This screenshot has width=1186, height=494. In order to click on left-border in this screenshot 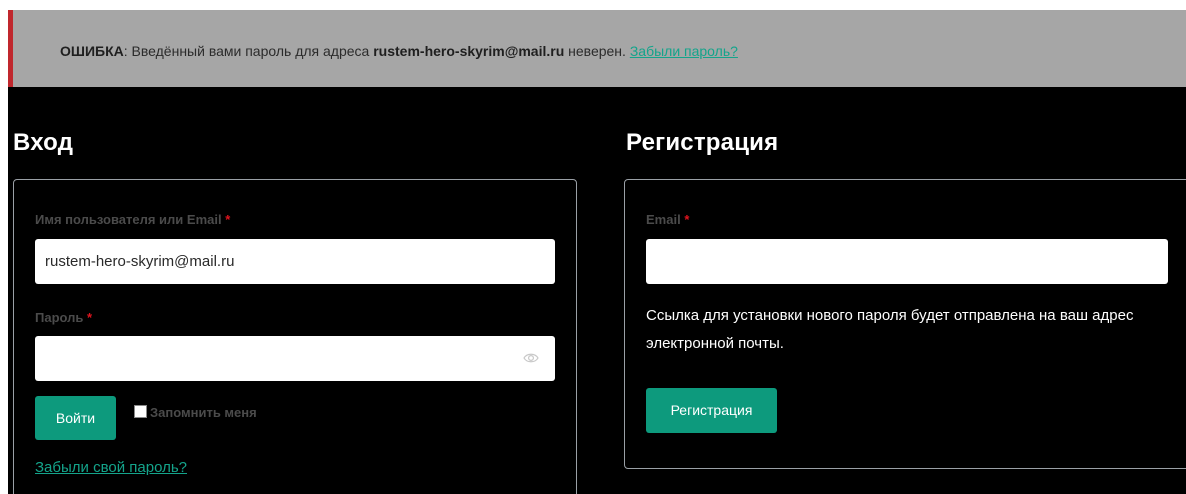, I will do `click(4, 247)`.